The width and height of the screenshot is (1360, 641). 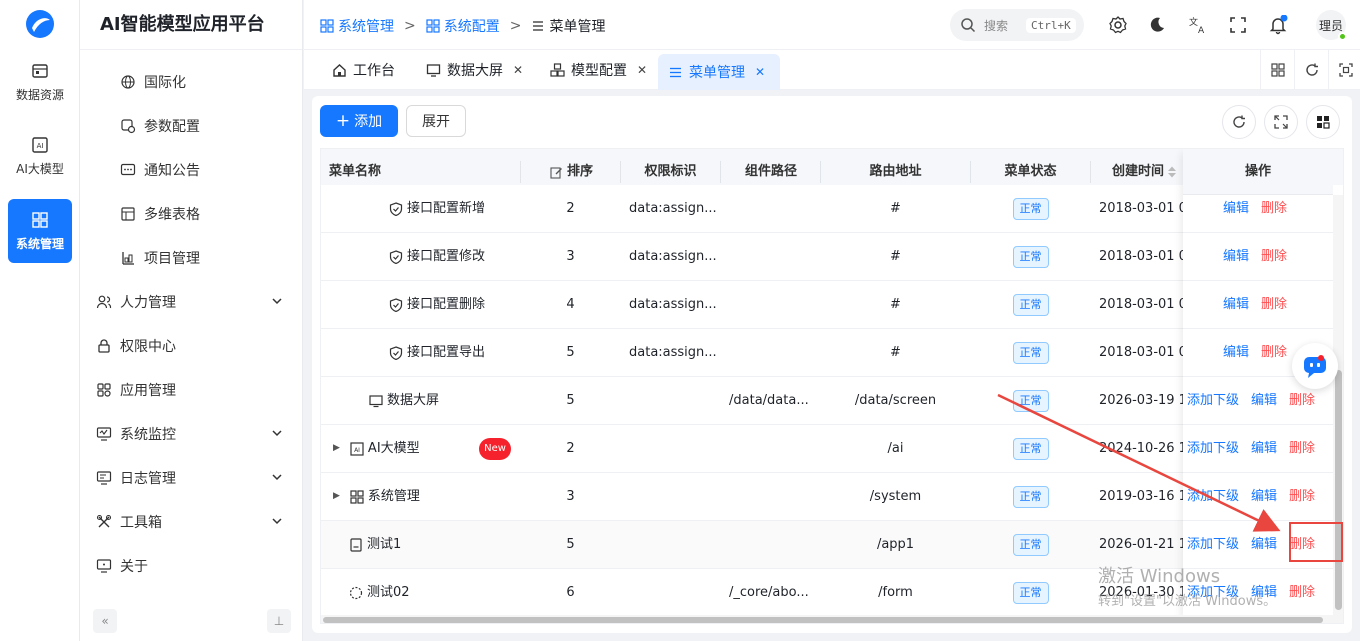 What do you see at coordinates (1323, 122) in the screenshot?
I see `column-settings-button` at bounding box center [1323, 122].